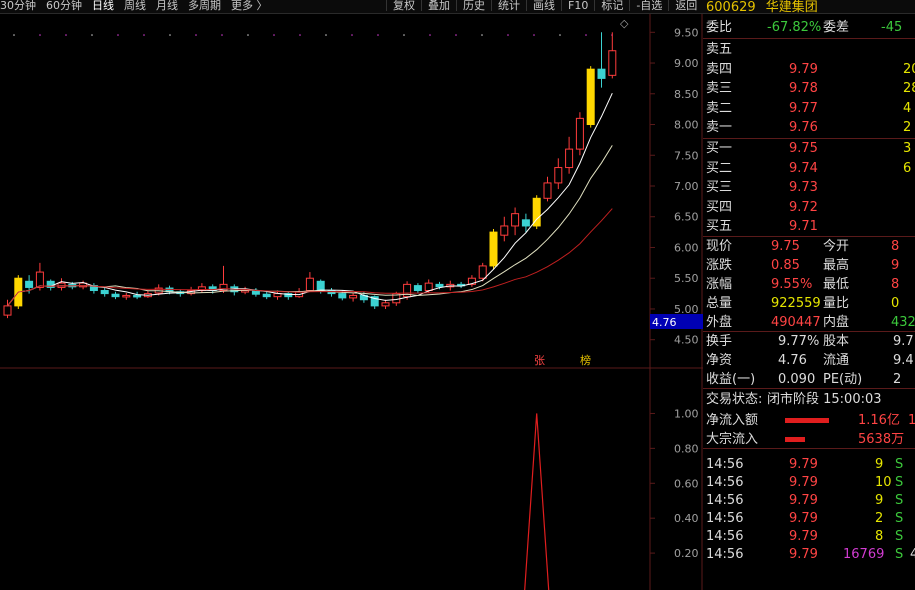 This screenshot has height=590, width=915. Describe the element at coordinates (685, 5) in the screenshot. I see `back-button: 返回` at that location.